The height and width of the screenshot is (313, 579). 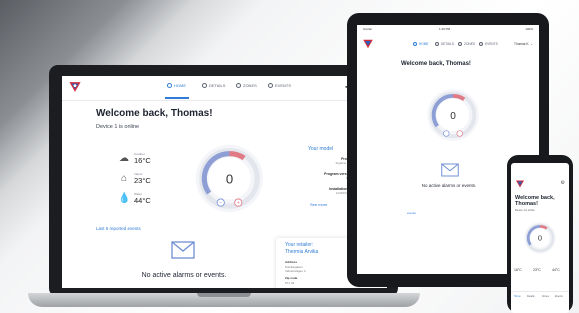 I want to click on retailer-title: Your retailer:, so click(x=299, y=245).